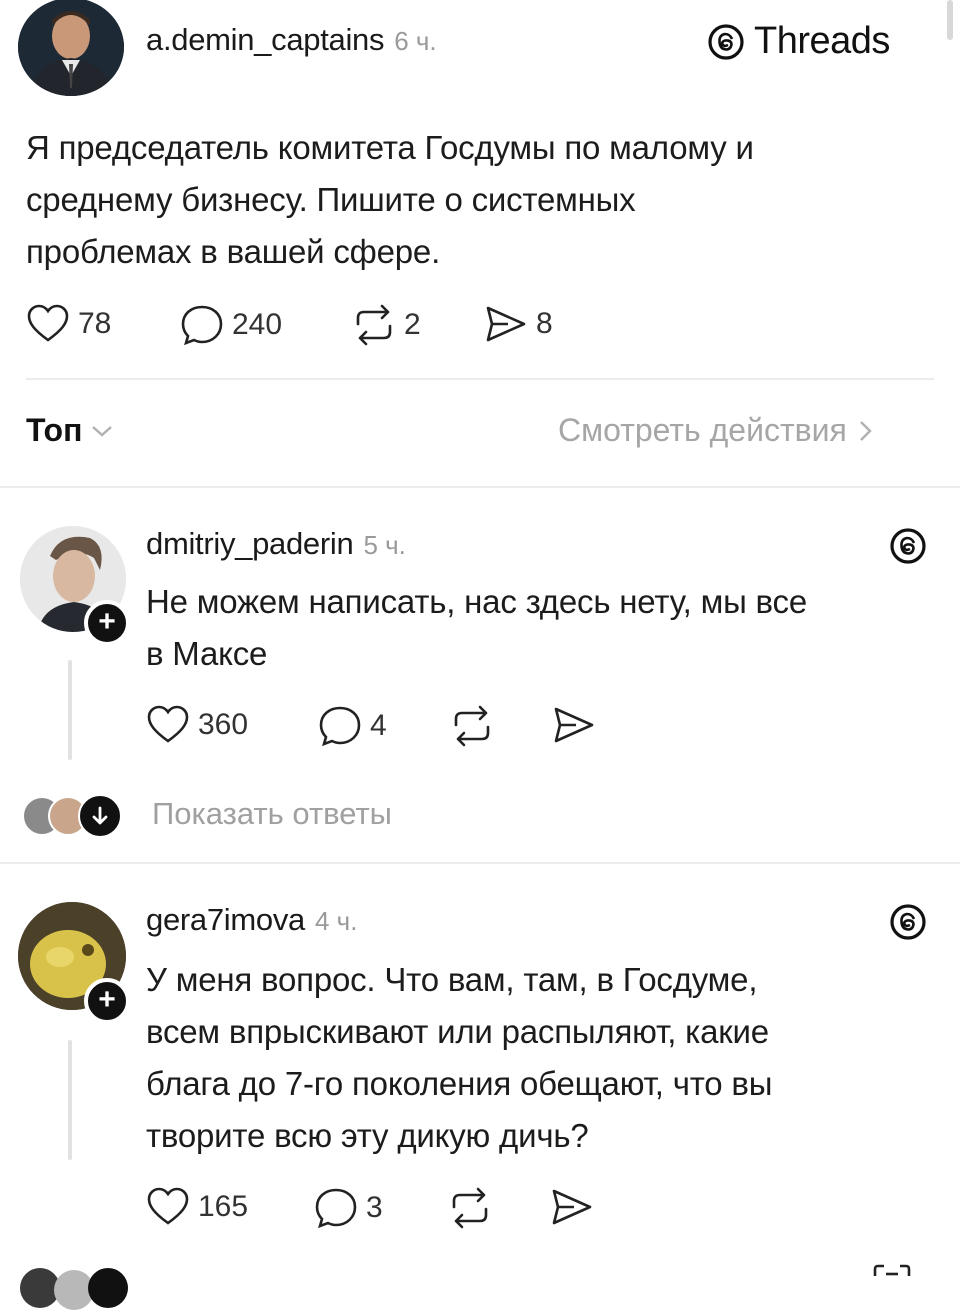  Describe the element at coordinates (865, 430) in the screenshot. I see `chevron-right-icon` at that location.